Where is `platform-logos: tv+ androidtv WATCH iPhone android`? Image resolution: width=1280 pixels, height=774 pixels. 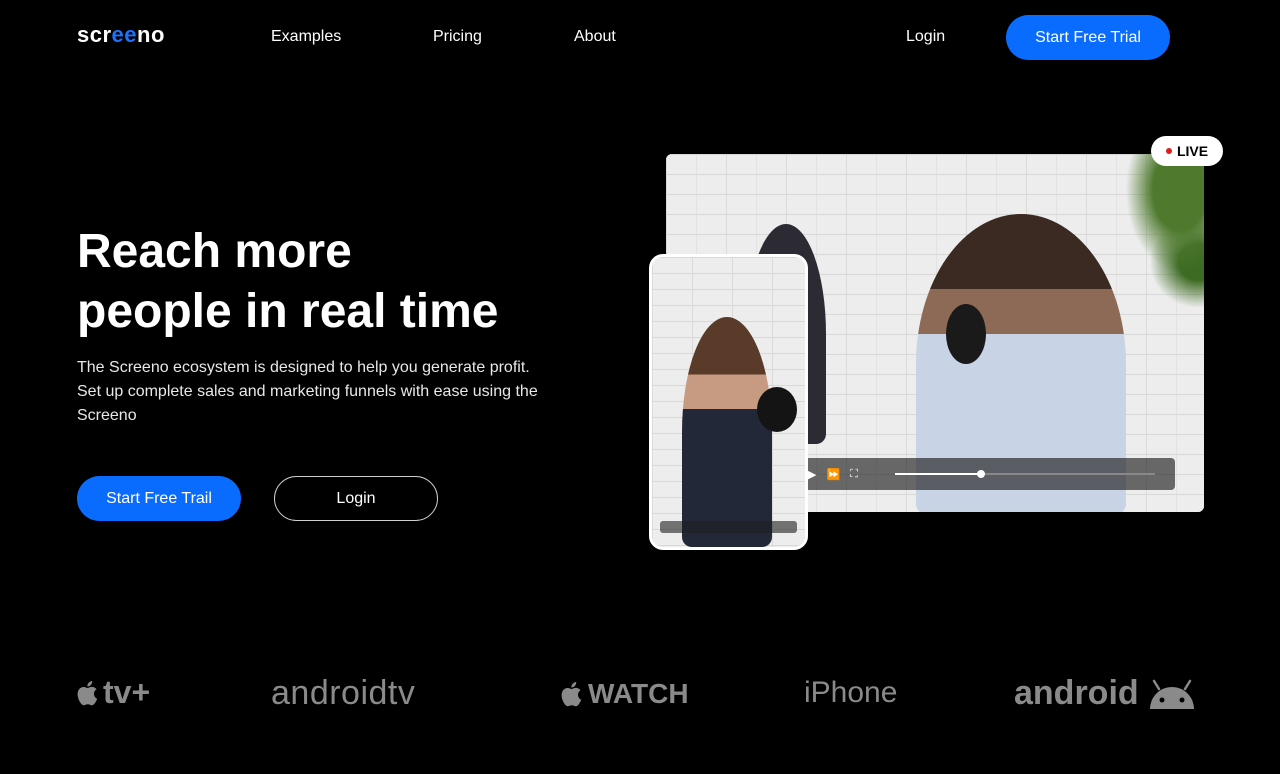 platform-logos: tv+ androidtv WATCH iPhone android is located at coordinates (640, 700).